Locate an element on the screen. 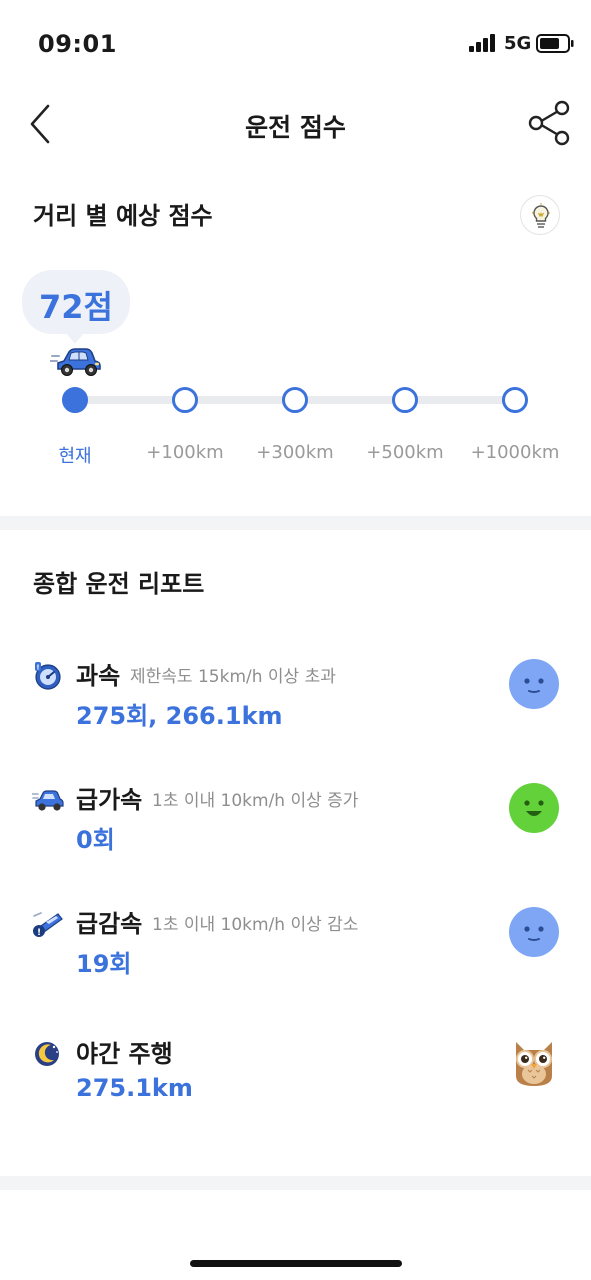 The image size is (591, 1280). share-button is located at coordinates (550, 123).